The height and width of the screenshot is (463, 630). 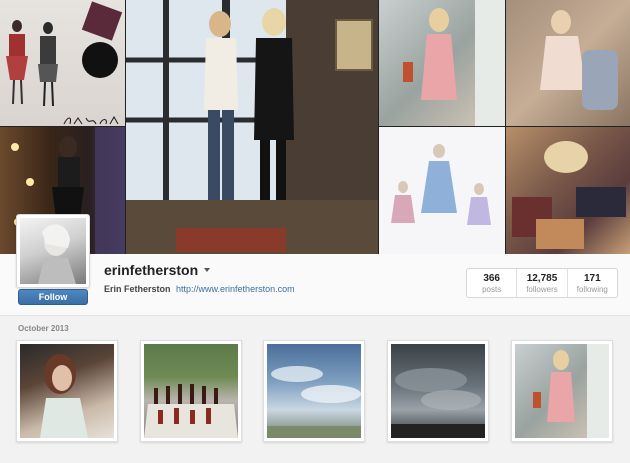 What do you see at coordinates (568, 63) in the screenshot?
I see `cover-photo-lingerie-chair` at bounding box center [568, 63].